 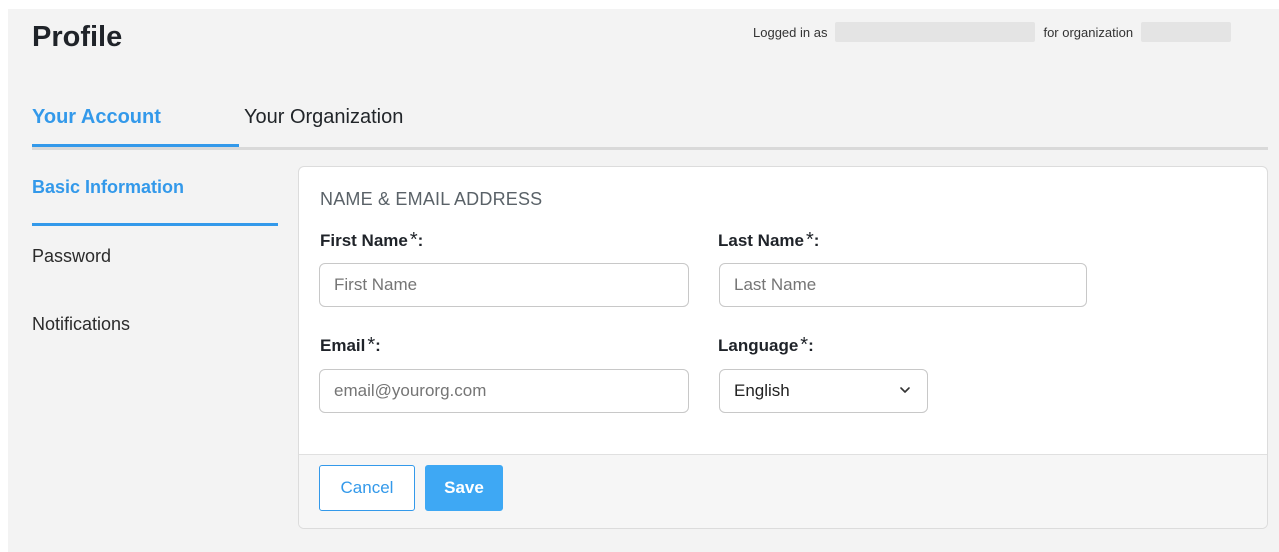 What do you see at coordinates (155, 201) in the screenshot?
I see `sidebar-item-basic-information: Basic Information` at bounding box center [155, 201].